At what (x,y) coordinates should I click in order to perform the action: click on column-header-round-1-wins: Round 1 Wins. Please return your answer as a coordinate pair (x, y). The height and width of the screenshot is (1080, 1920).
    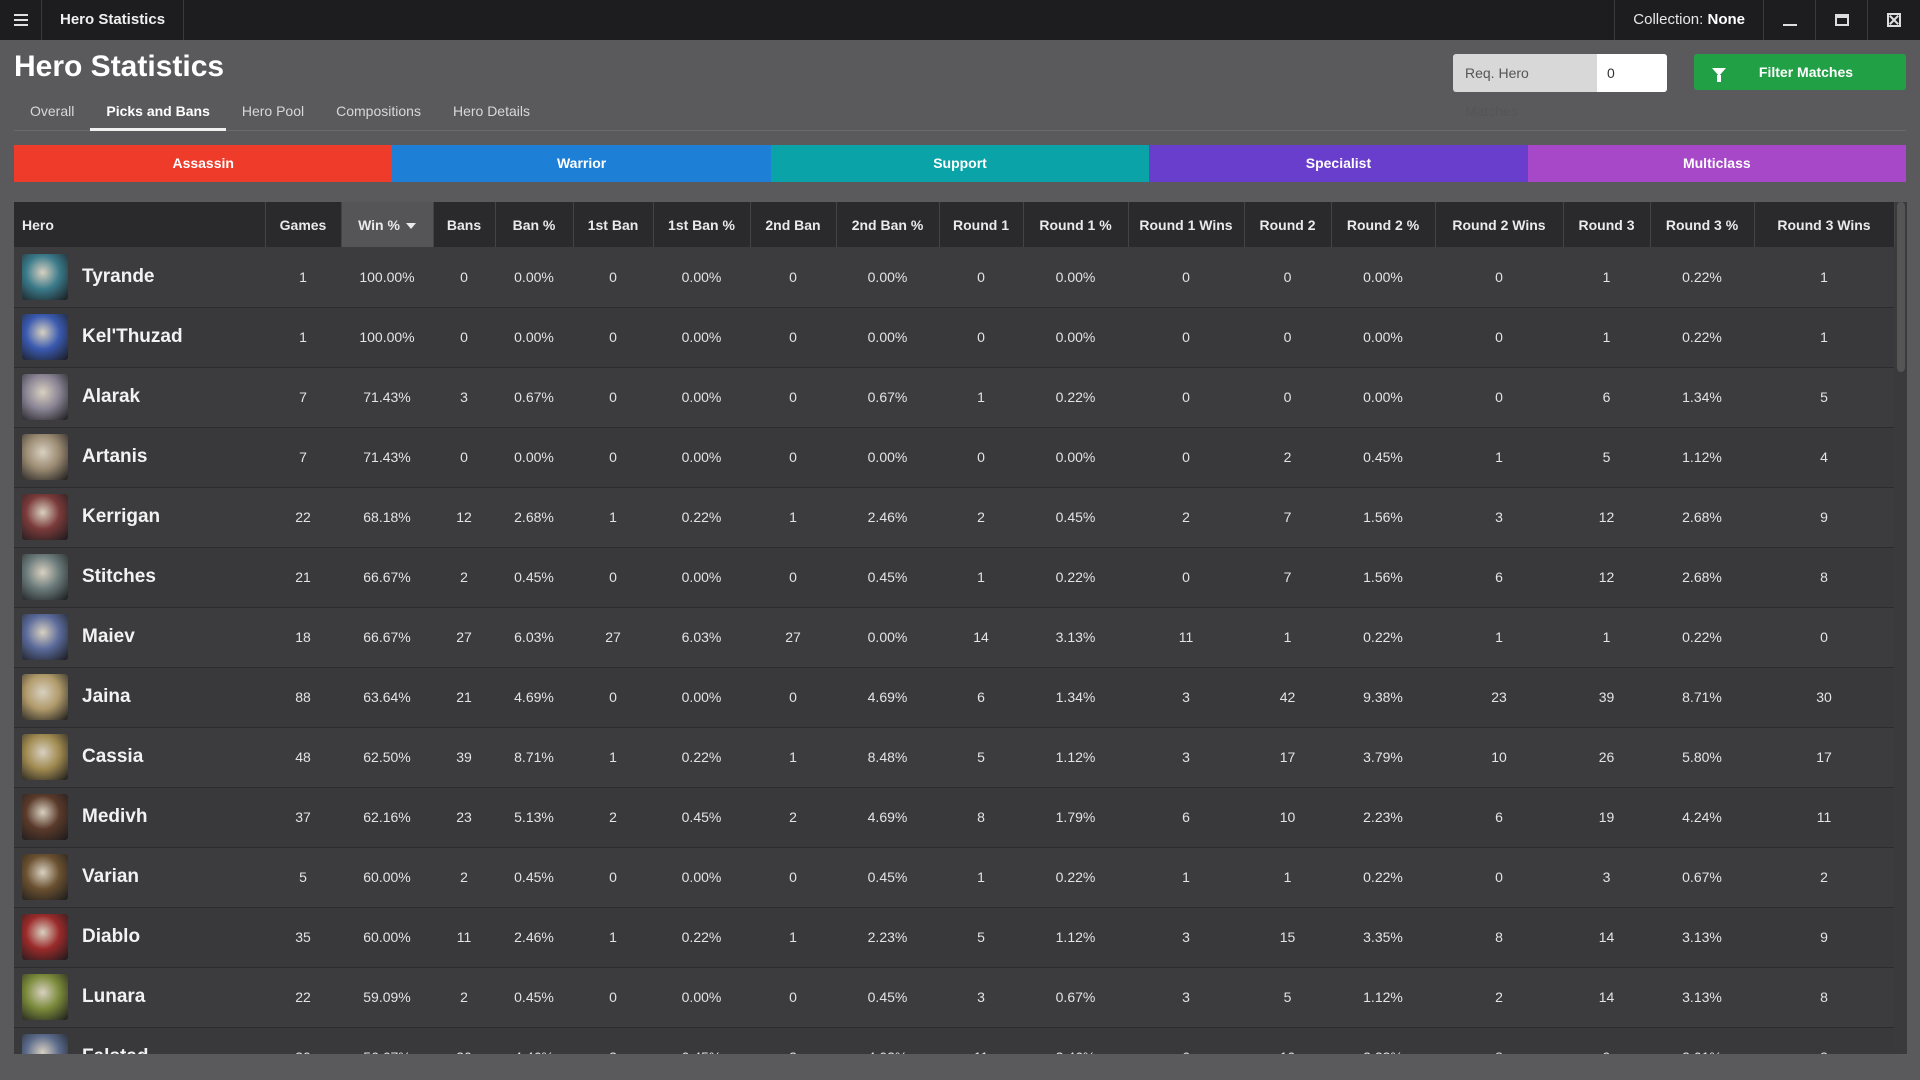
    Looking at the image, I should click on (1186, 224).